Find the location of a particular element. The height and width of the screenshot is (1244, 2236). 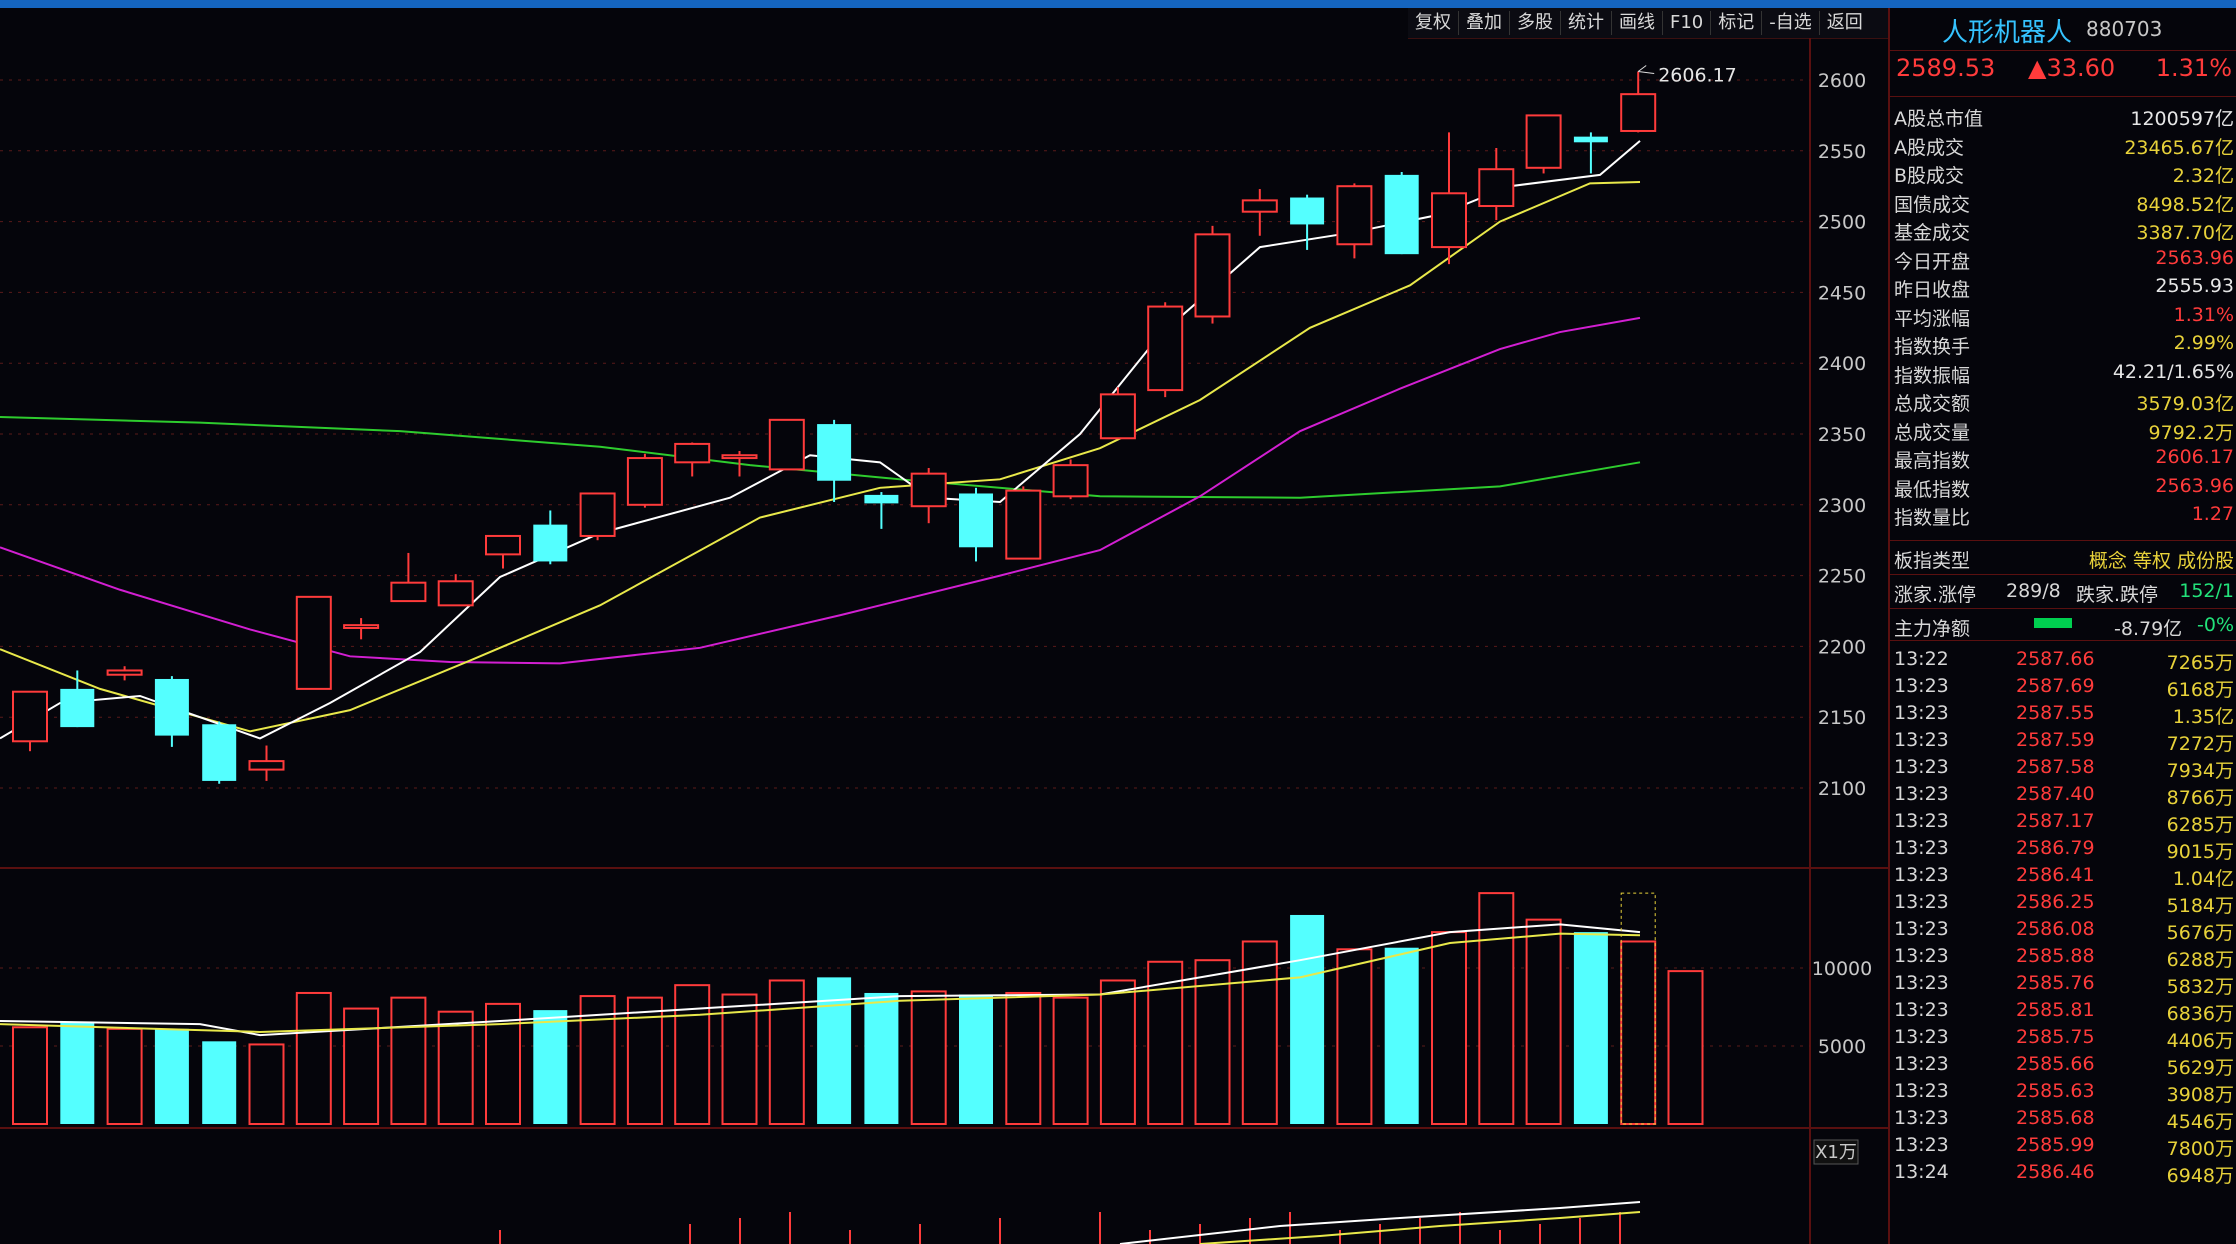

tick-price: 2585.68 is located at coordinates (2055, 1118).